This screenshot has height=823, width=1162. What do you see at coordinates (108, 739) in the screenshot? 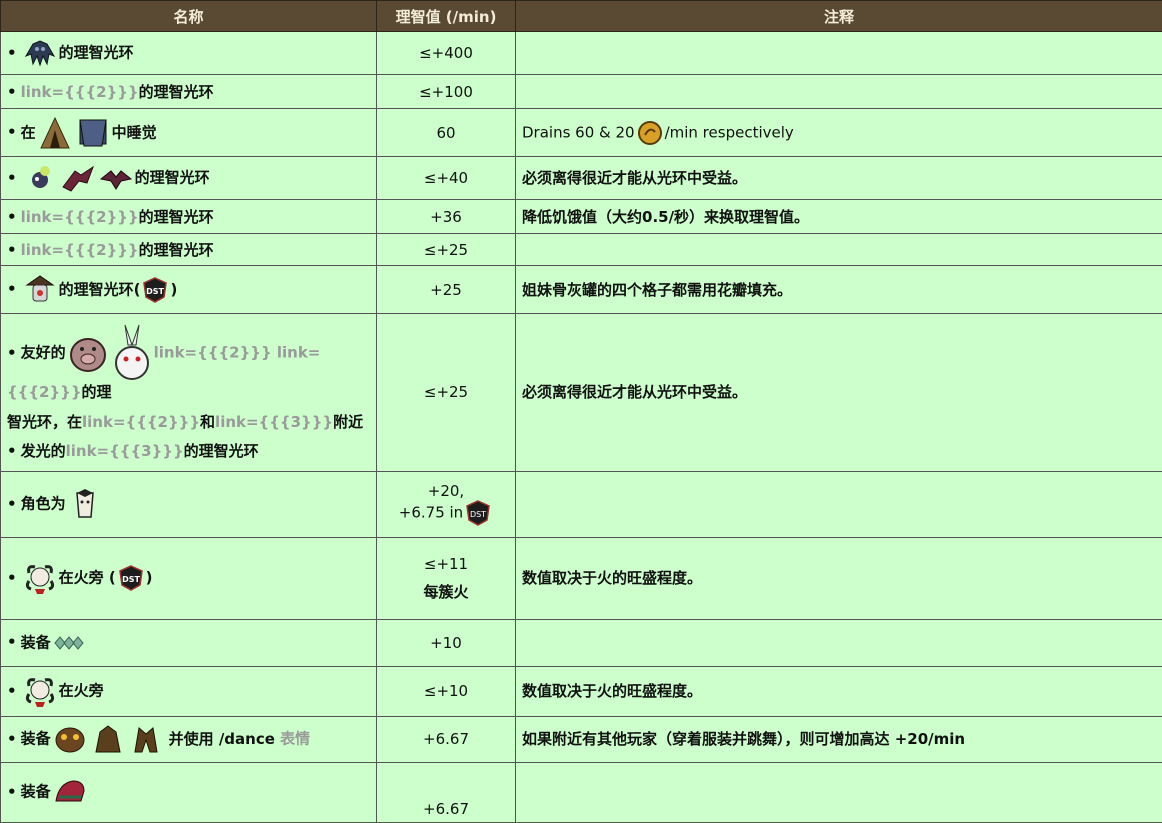
I see `costume-body-icon` at bounding box center [108, 739].